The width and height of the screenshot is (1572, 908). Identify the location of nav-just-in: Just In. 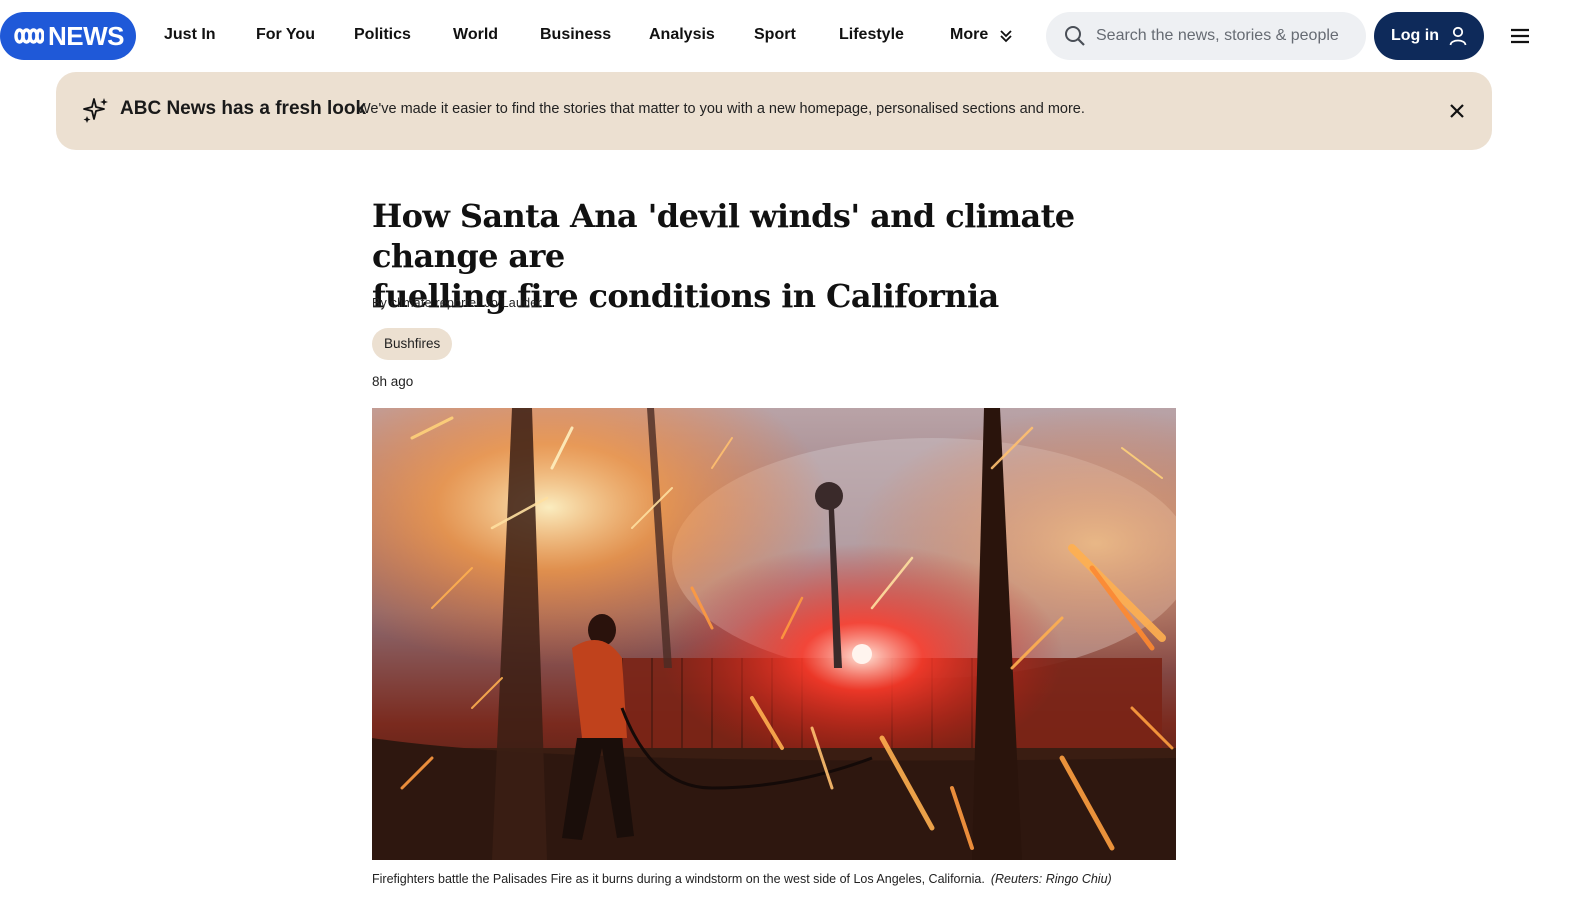
(190, 35).